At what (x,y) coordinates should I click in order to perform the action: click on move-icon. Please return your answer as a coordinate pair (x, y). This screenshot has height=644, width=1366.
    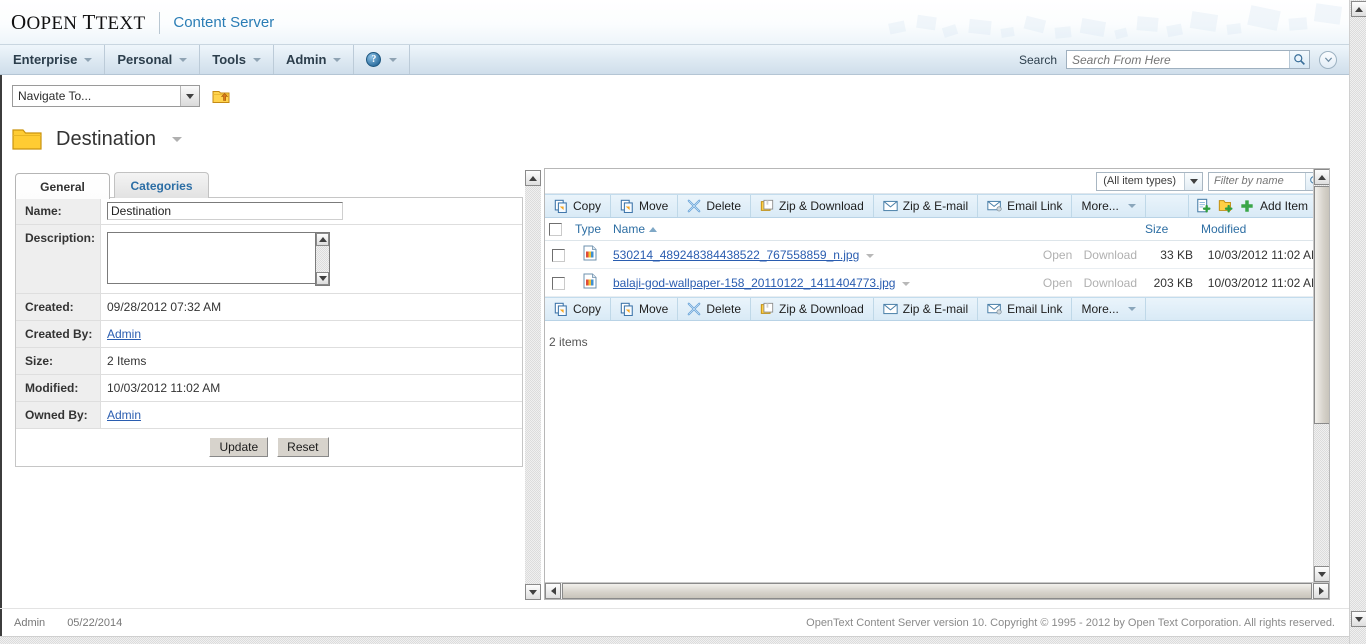
    Looking at the image, I should click on (626, 206).